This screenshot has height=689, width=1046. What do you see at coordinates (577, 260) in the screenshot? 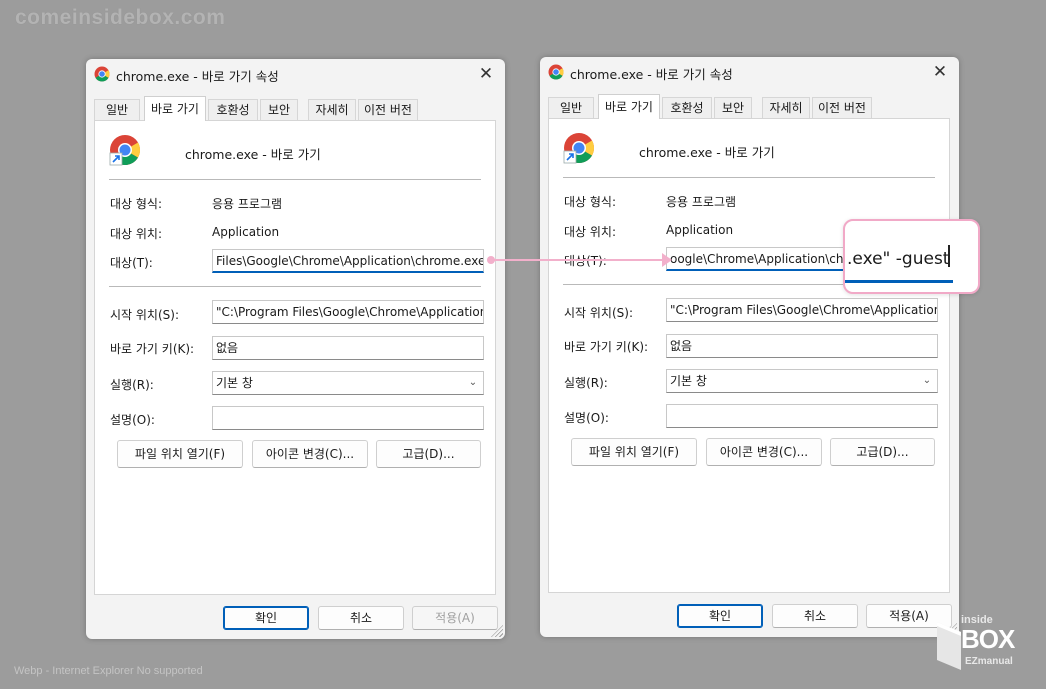
I see `connector-line` at bounding box center [577, 260].